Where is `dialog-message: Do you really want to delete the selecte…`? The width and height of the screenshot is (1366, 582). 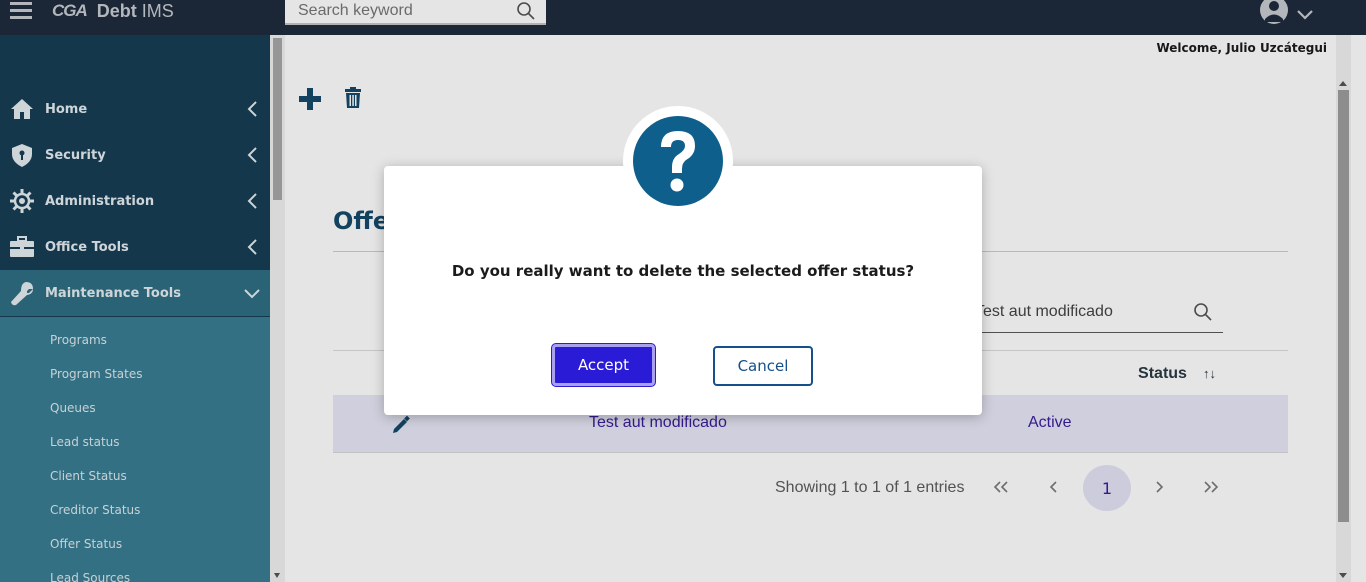 dialog-message: Do you really want to delete the selecte… is located at coordinates (683, 271).